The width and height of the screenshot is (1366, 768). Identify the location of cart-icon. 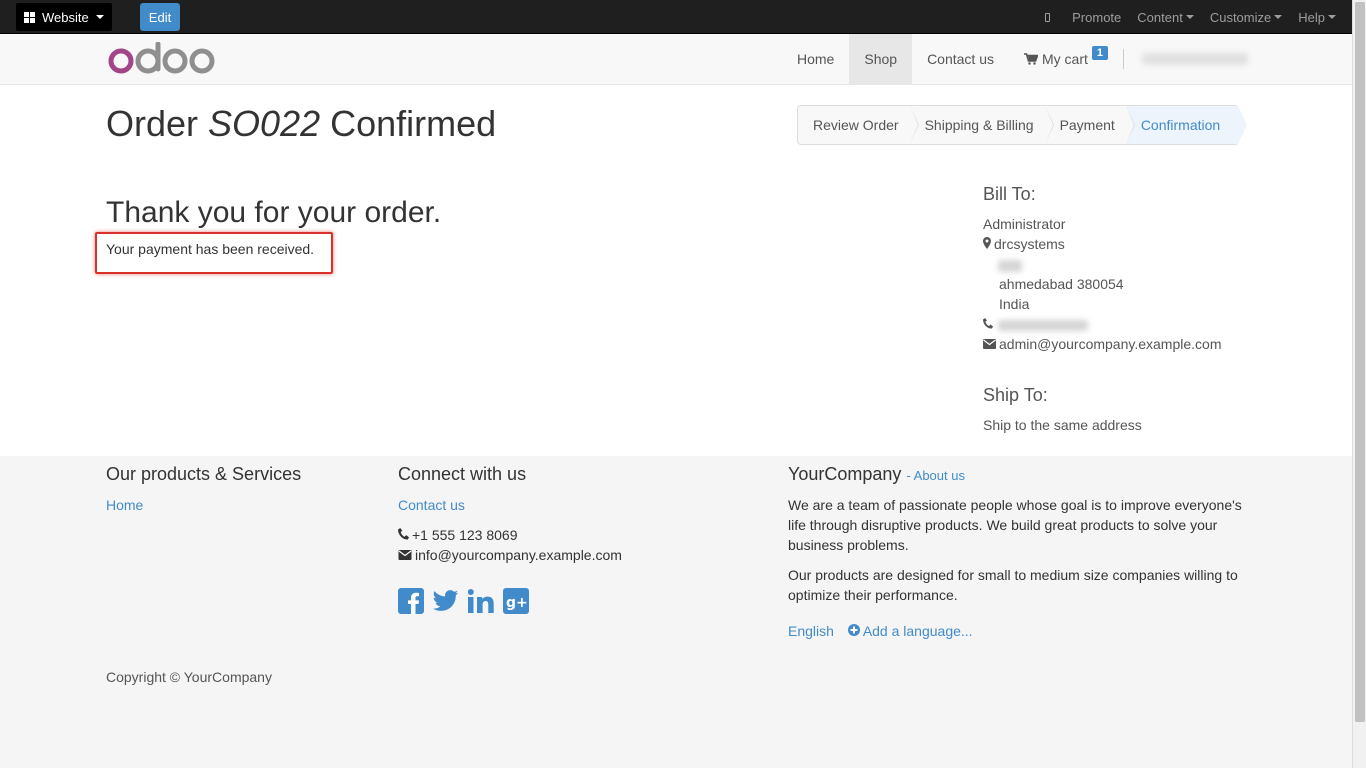
(1031, 59).